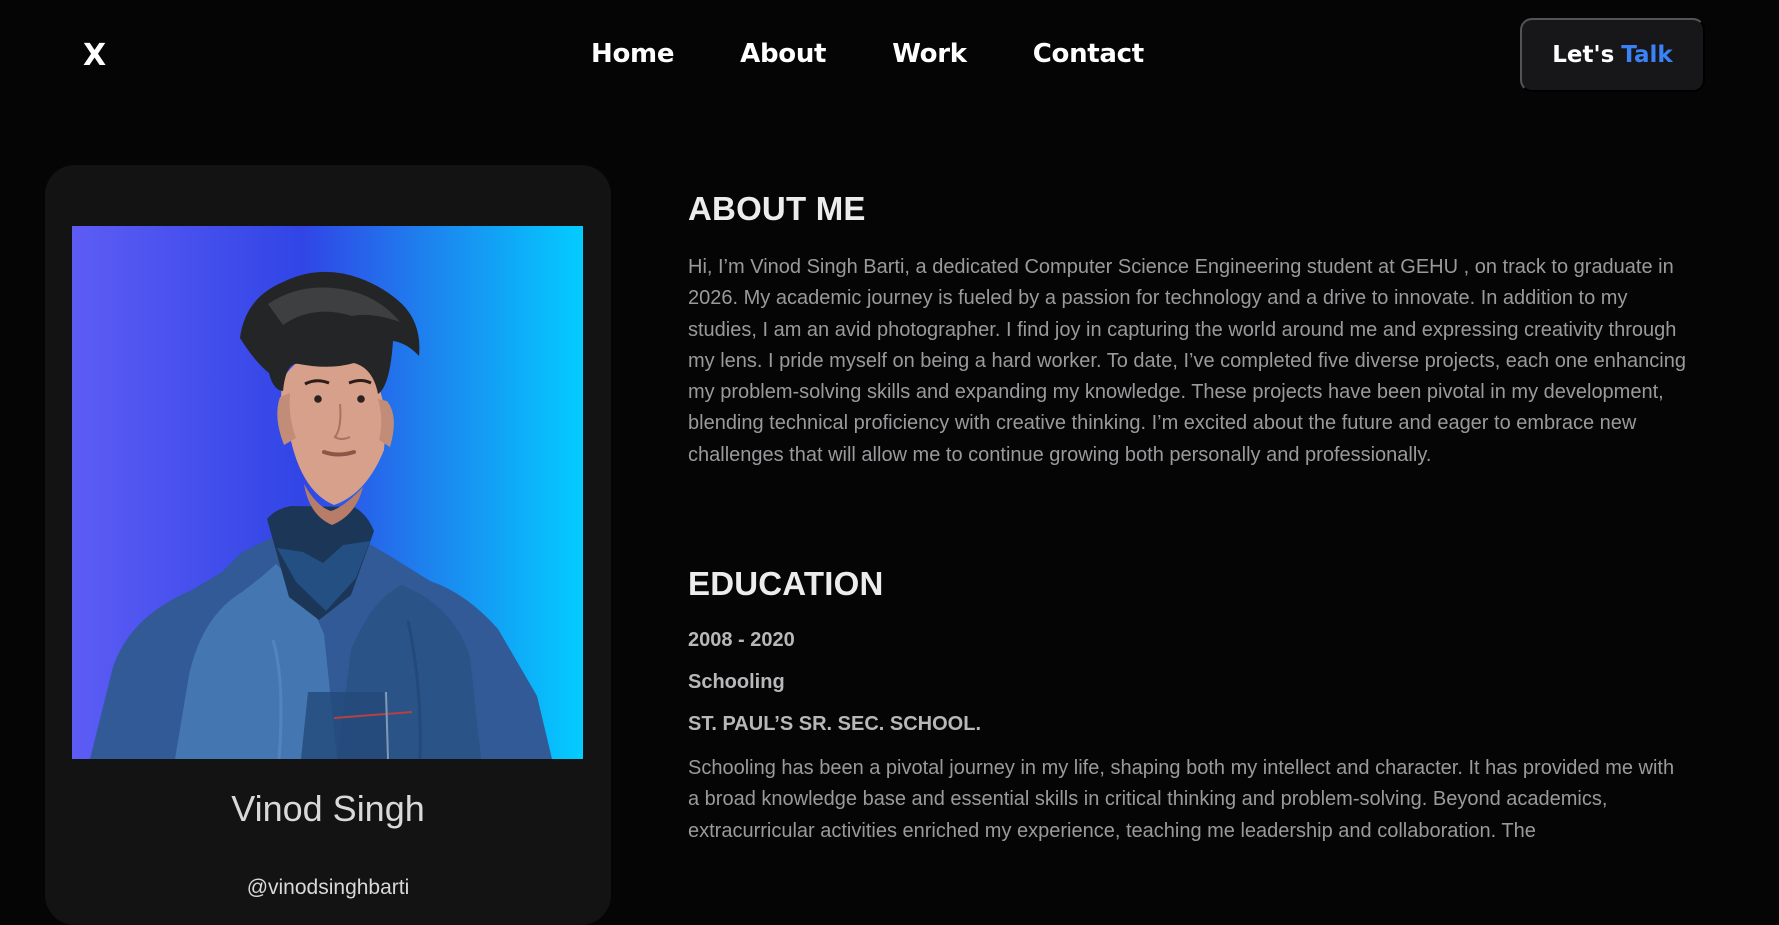 The width and height of the screenshot is (1779, 925). What do you see at coordinates (328, 887) in the screenshot?
I see `profile-handle: @vinodsinghbarti` at bounding box center [328, 887].